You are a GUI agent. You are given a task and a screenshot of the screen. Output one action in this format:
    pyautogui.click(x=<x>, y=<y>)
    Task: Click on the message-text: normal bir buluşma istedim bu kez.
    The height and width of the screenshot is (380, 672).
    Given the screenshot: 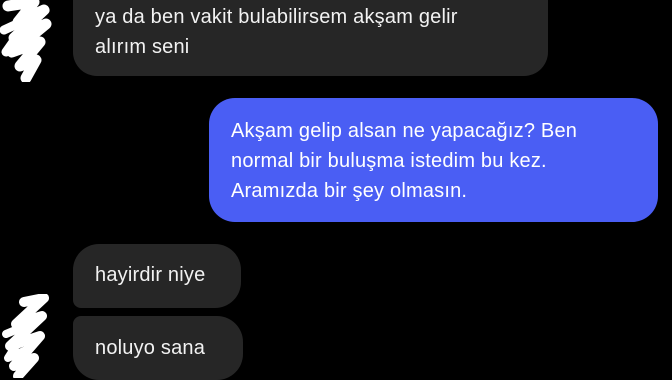 What is the action you would take?
    pyautogui.click(x=389, y=161)
    